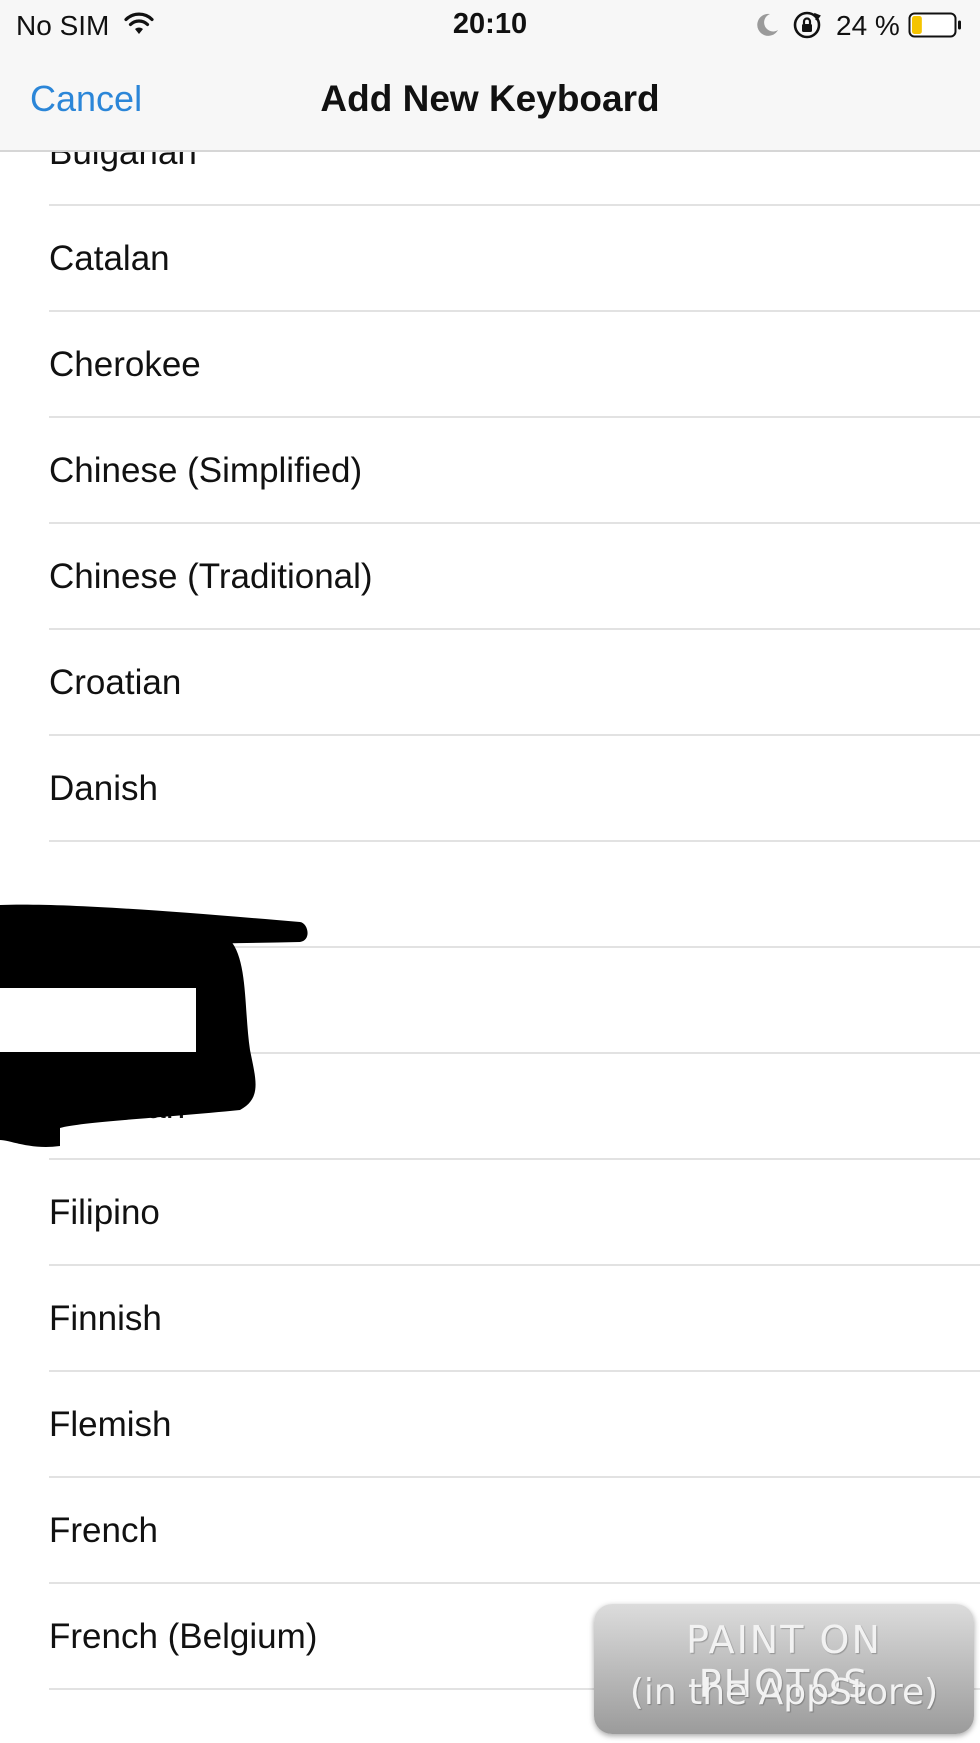 The width and height of the screenshot is (980, 1743). Describe the element at coordinates (784, 1669) in the screenshot. I see `paint-on-photos-watermark: PAINT ON PHOTOS (in the AppStore)` at that location.